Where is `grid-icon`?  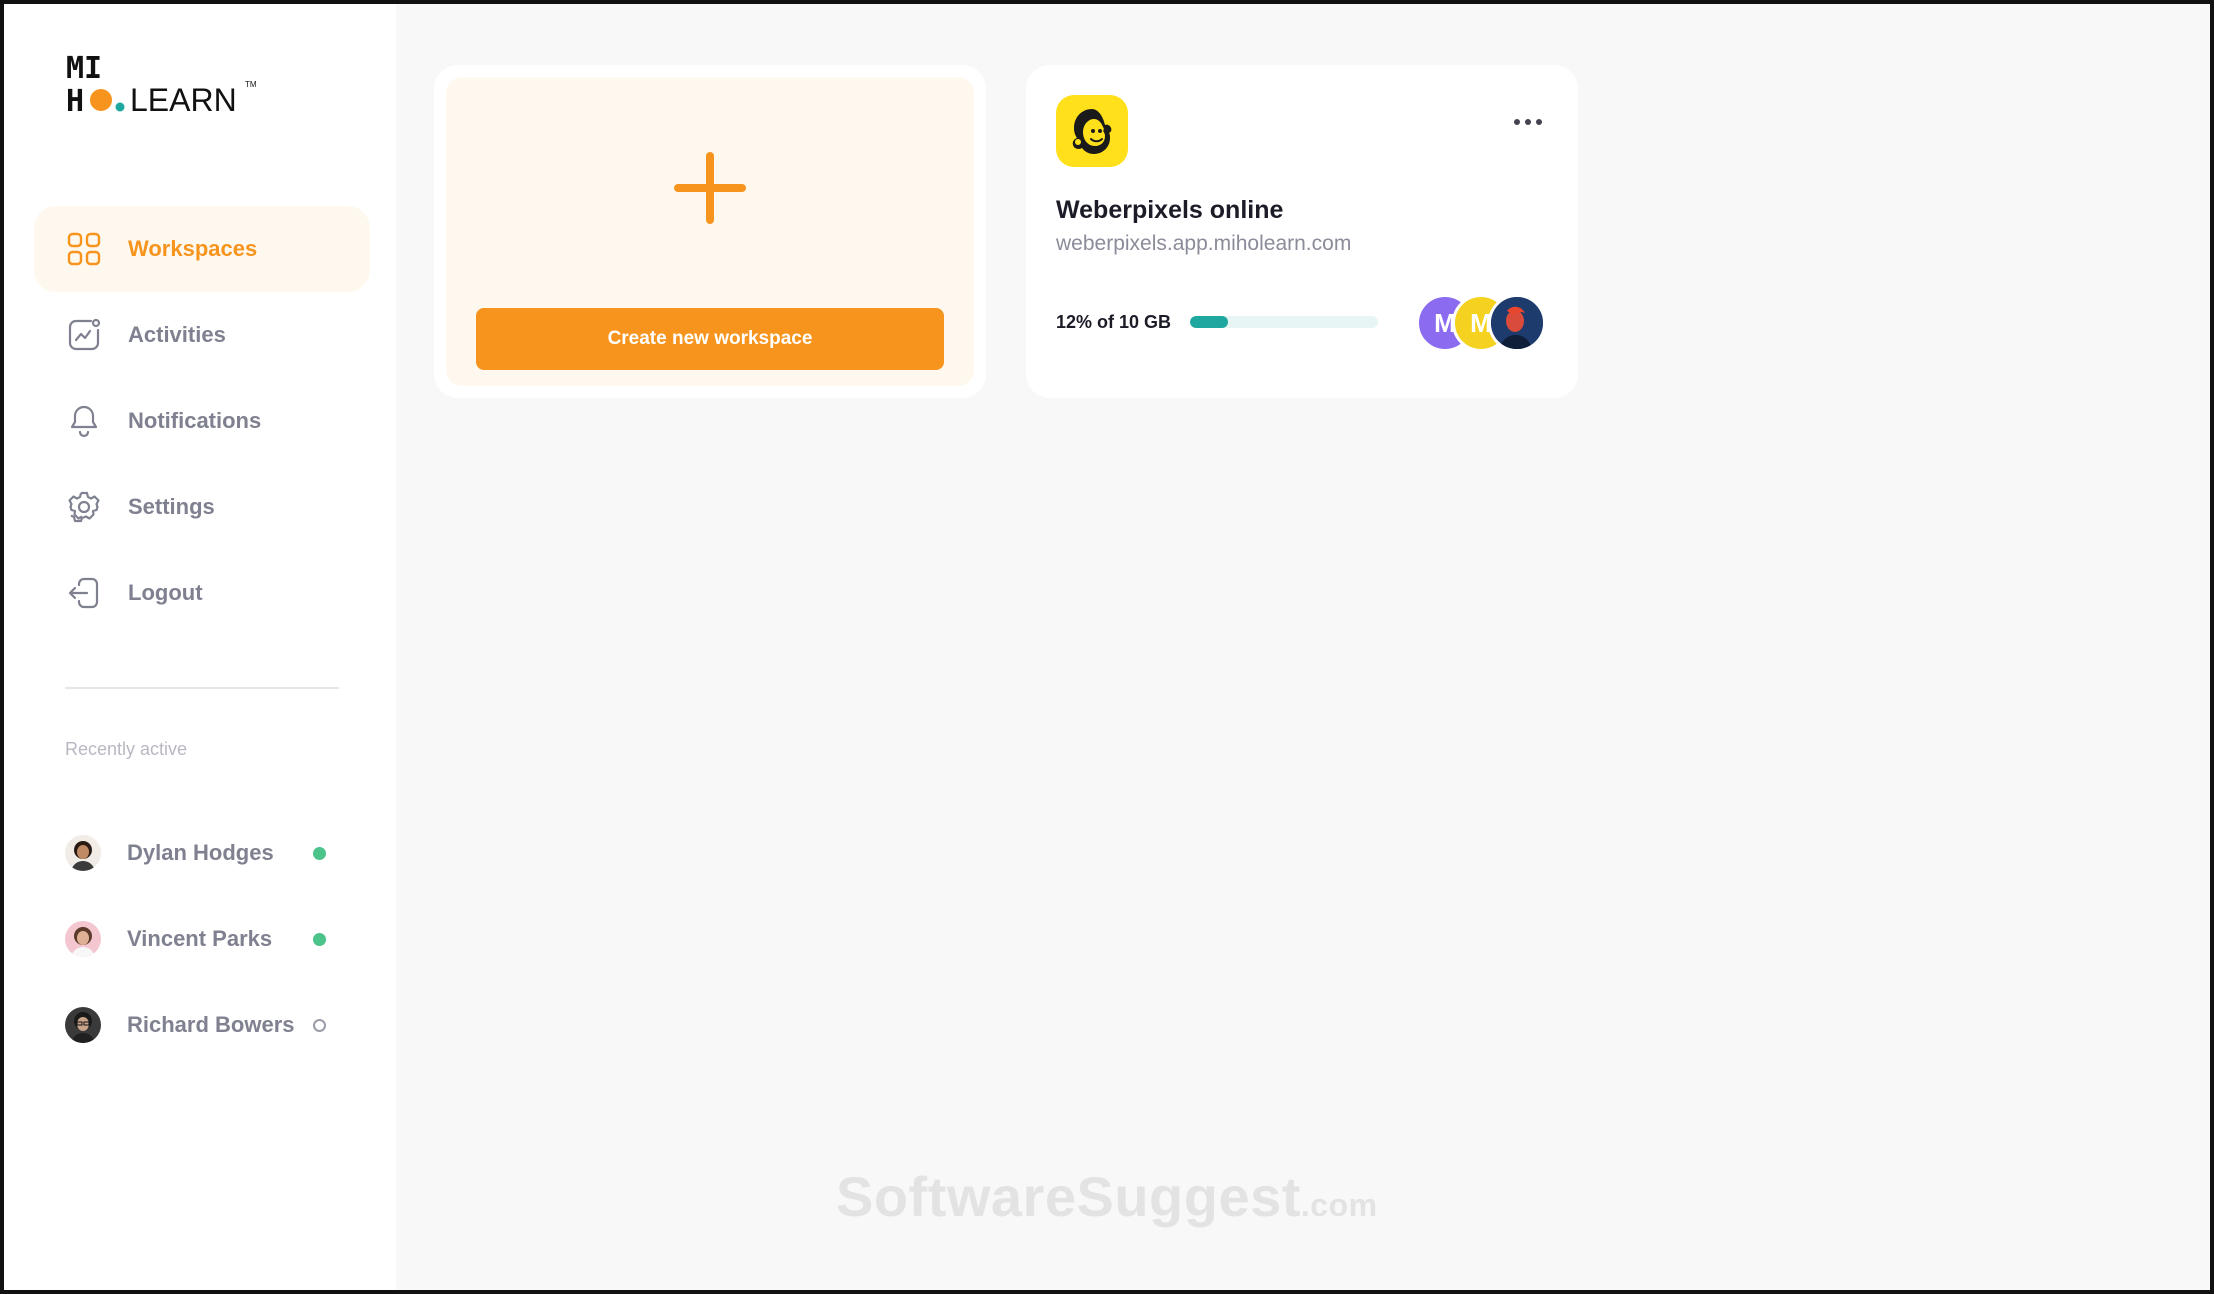 grid-icon is located at coordinates (84, 249).